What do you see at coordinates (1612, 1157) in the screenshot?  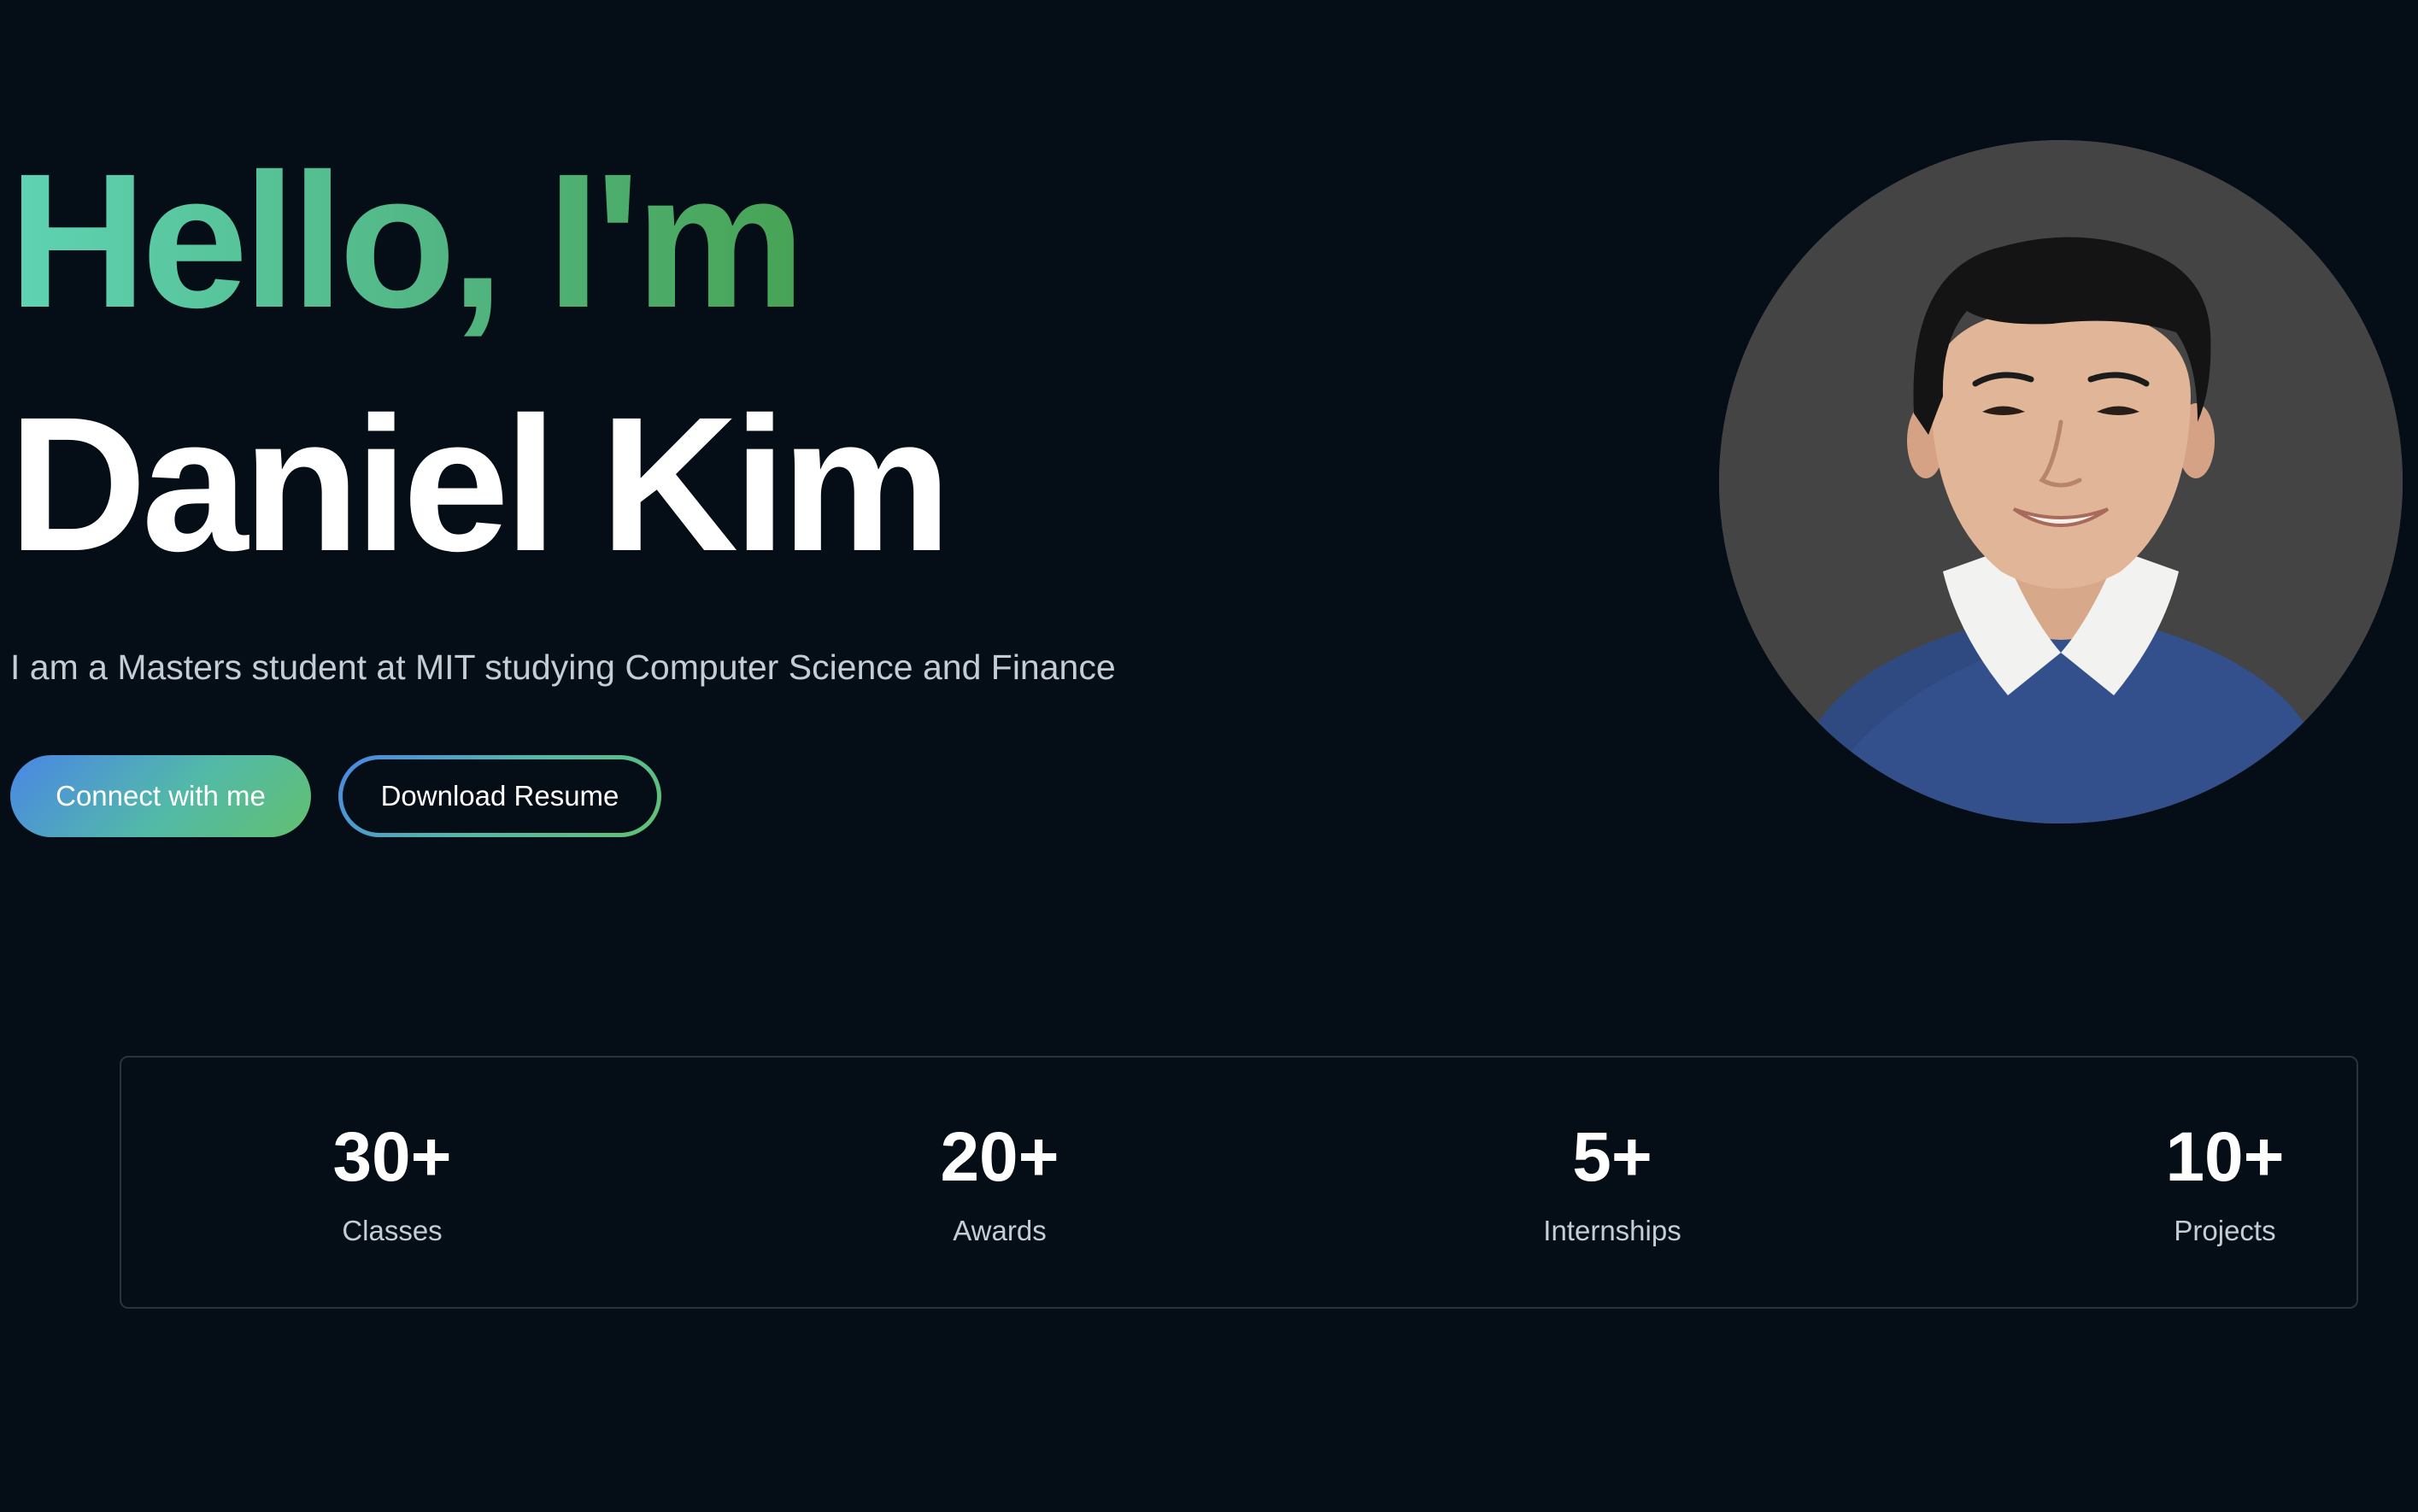 I see `stat-value: 5+` at bounding box center [1612, 1157].